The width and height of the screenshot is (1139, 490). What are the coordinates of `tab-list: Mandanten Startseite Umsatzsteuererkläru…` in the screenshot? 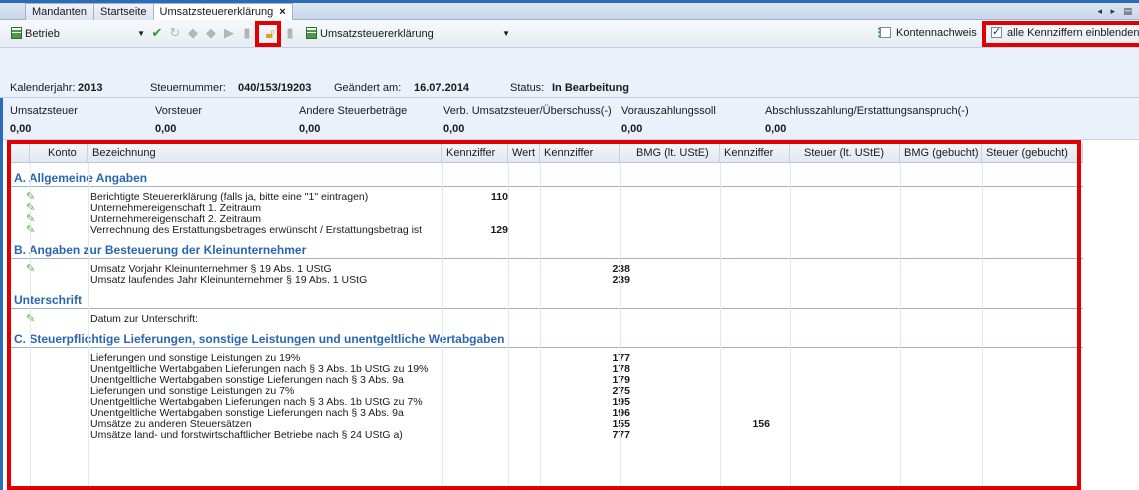 It's located at (159, 11).